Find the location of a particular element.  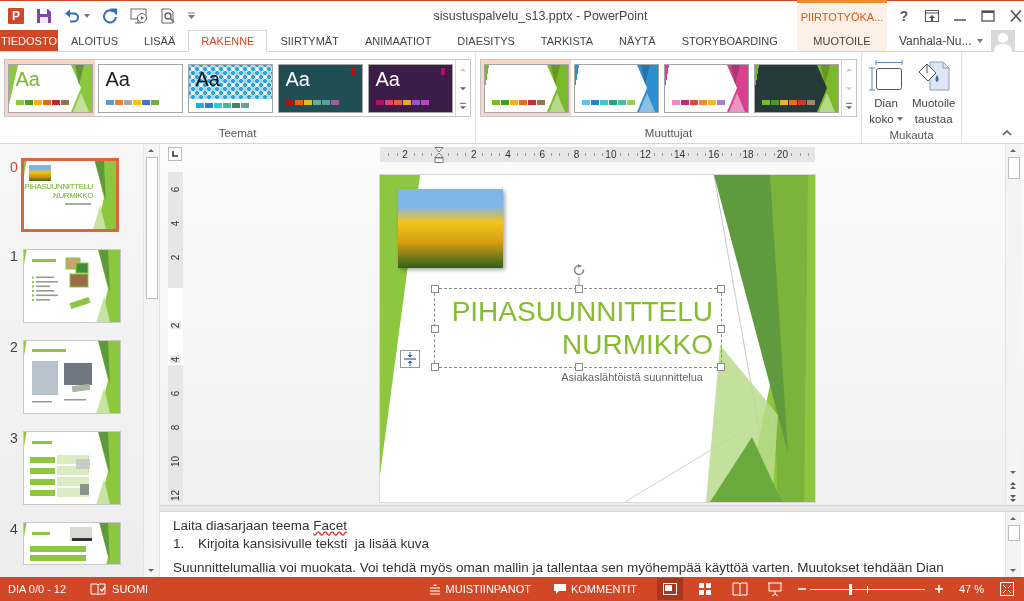

undo-icon is located at coordinates (72, 15).